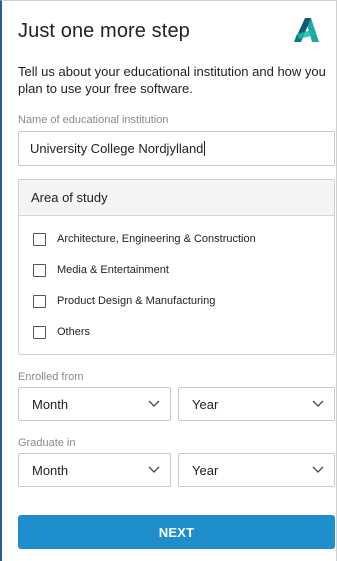 This screenshot has height=561, width=337. I want to click on graduate-year-select: Year, so click(256, 470).